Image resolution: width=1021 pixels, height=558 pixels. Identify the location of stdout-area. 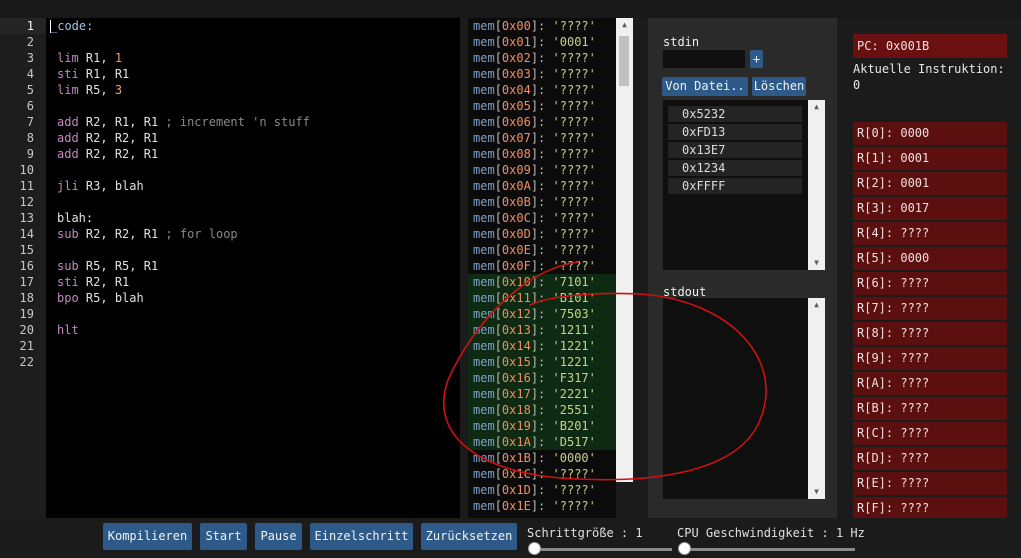
(744, 398).